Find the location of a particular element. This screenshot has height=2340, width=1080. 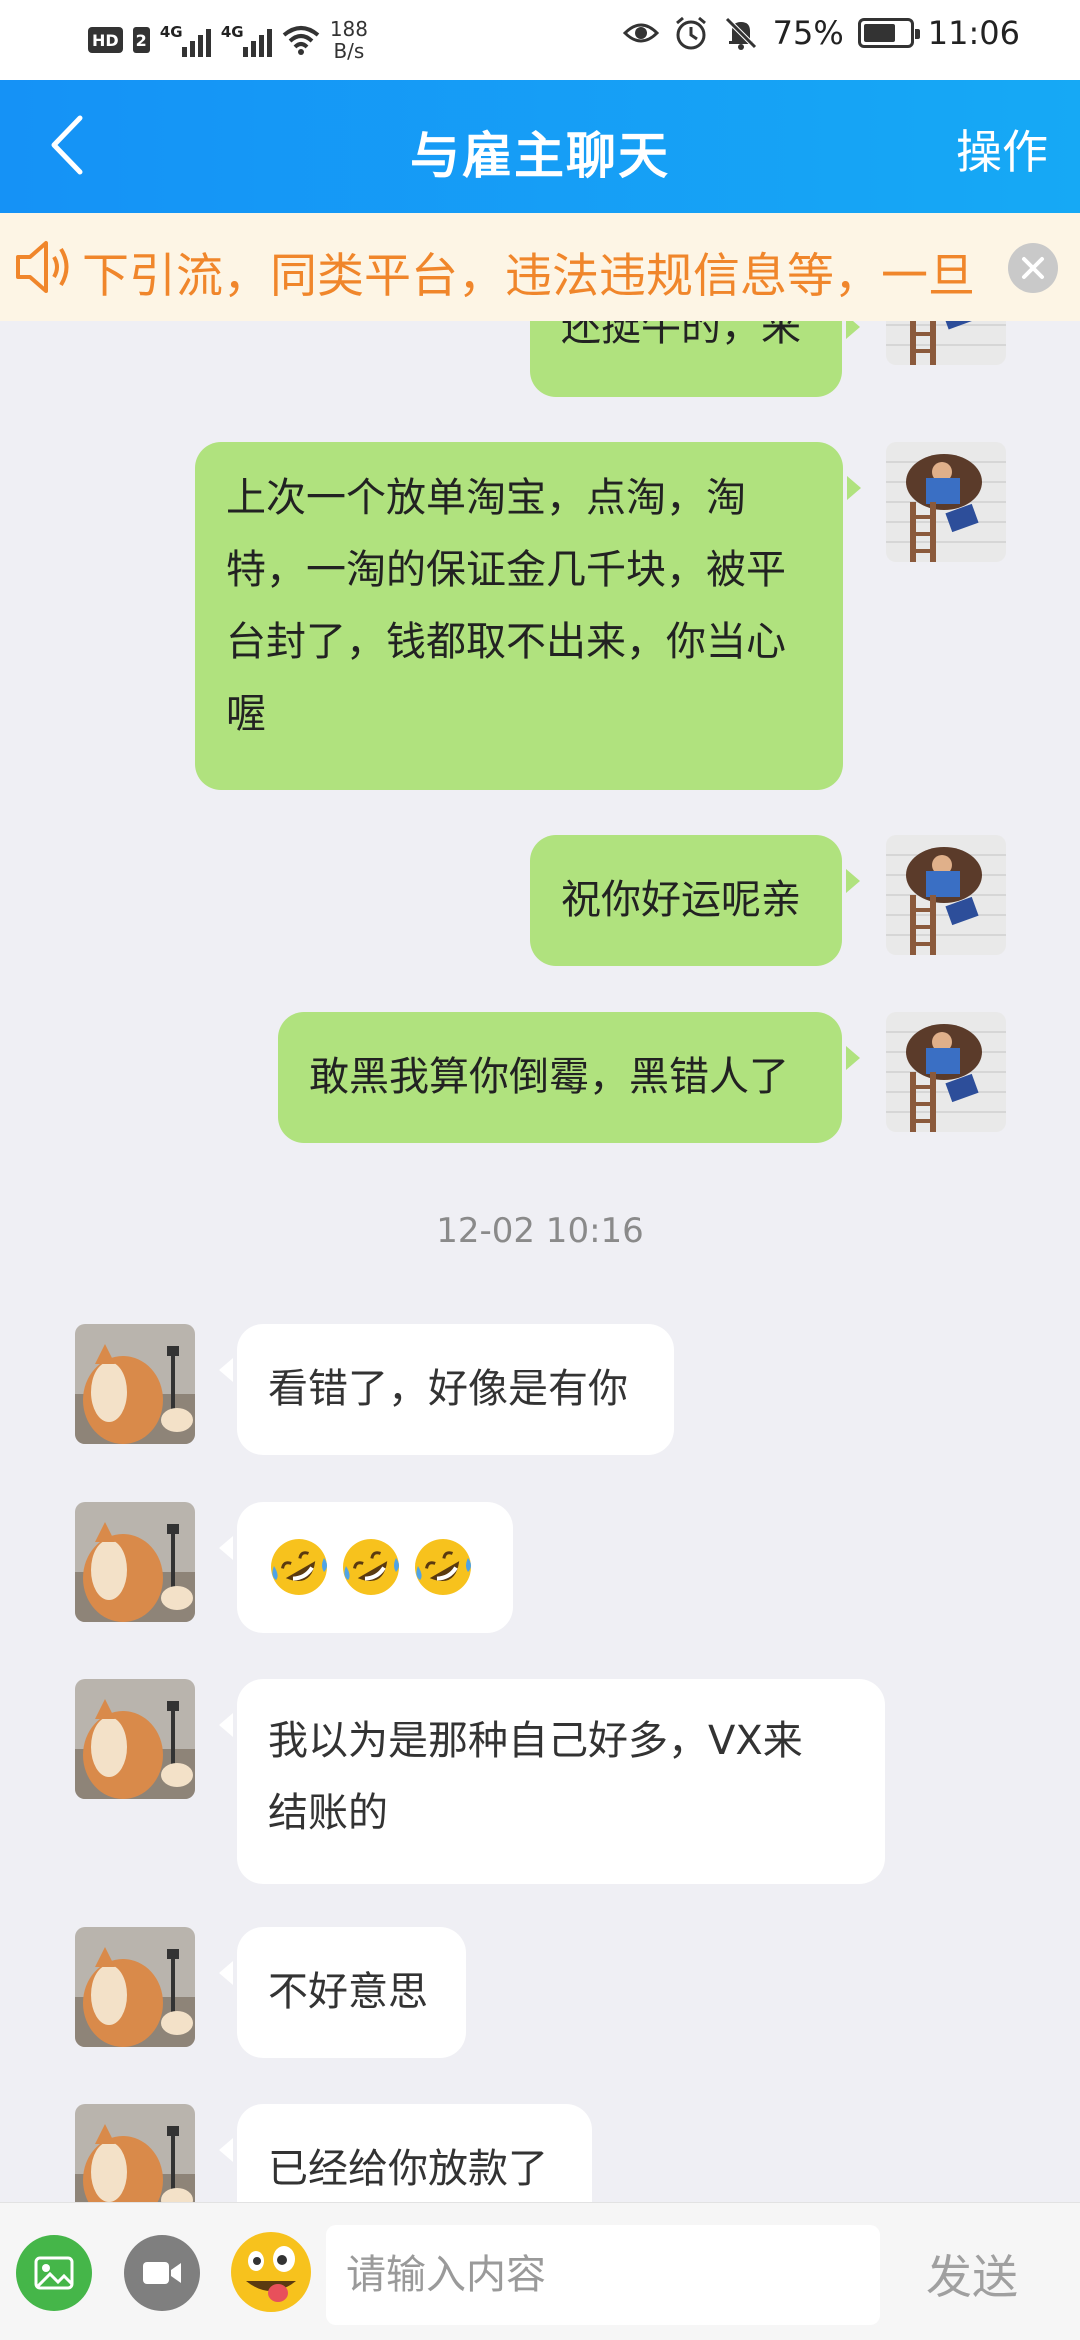

video-call-icon is located at coordinates (162, 2273).